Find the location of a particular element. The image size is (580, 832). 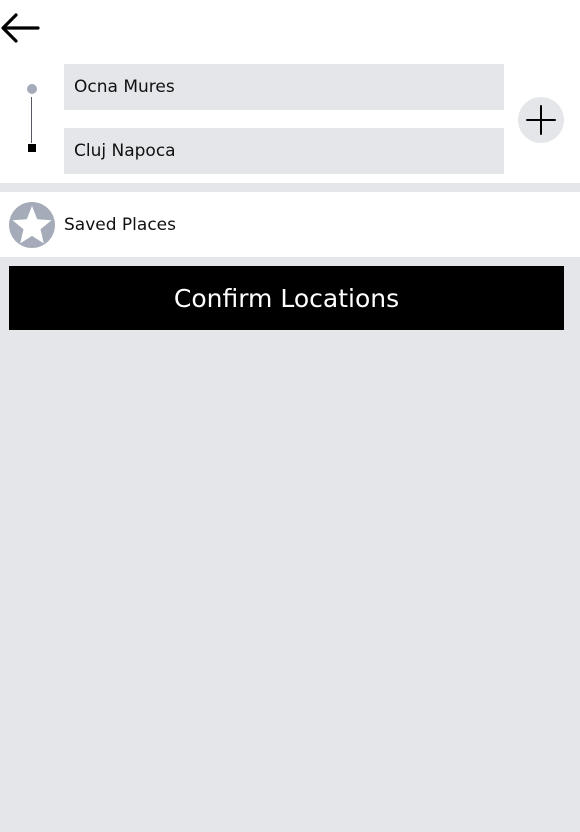

origin-input is located at coordinates (284, 87).